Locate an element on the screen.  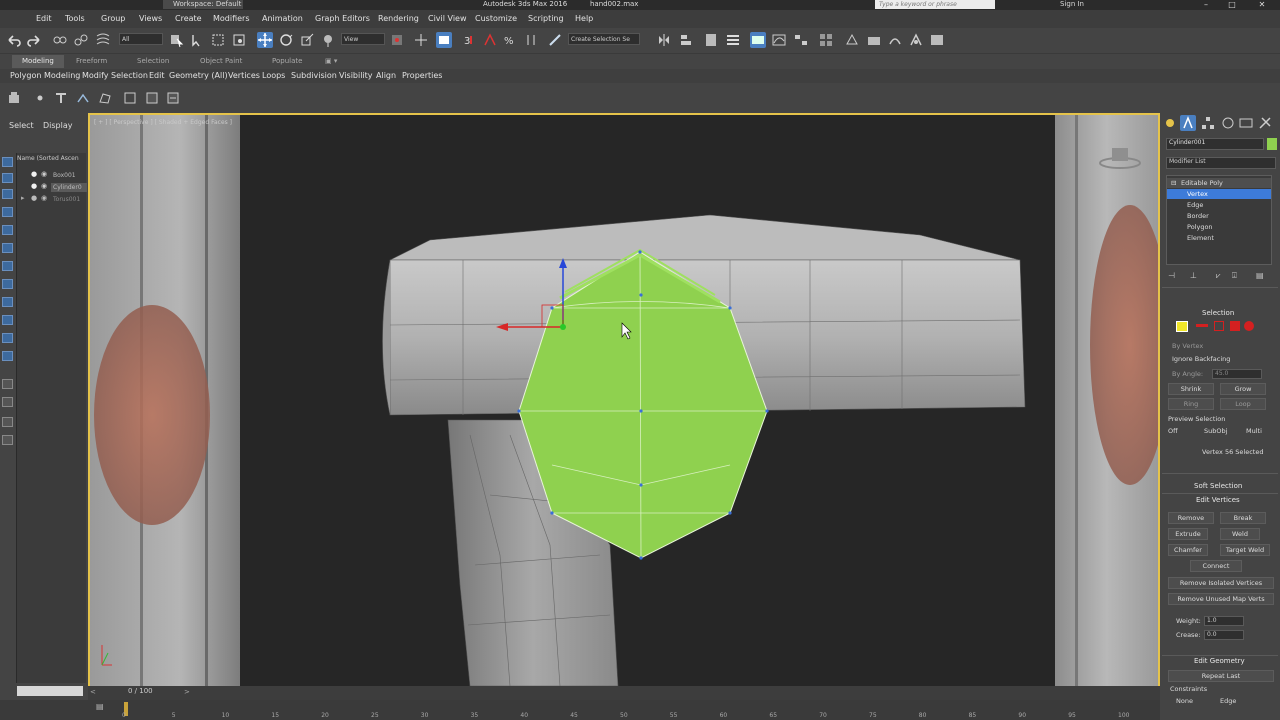
panel-polygon-modeling: Polygon Modeling is located at coordinates (45, 75).